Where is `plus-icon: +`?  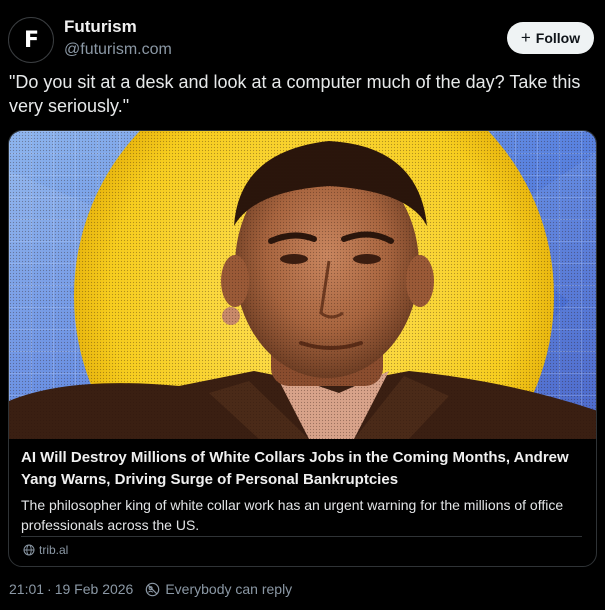 plus-icon: + is located at coordinates (525, 37).